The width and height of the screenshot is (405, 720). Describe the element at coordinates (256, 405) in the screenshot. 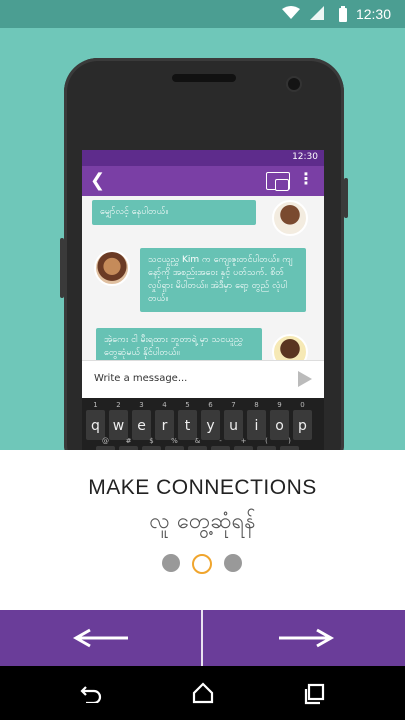

I see `key-hint: 8` at that location.